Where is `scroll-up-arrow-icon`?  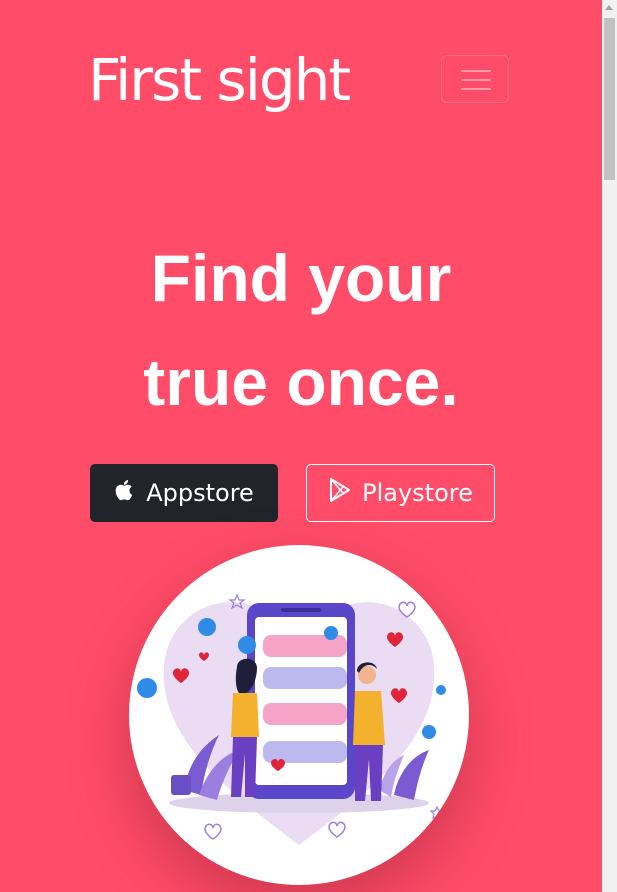 scroll-up-arrow-icon is located at coordinates (609, 7).